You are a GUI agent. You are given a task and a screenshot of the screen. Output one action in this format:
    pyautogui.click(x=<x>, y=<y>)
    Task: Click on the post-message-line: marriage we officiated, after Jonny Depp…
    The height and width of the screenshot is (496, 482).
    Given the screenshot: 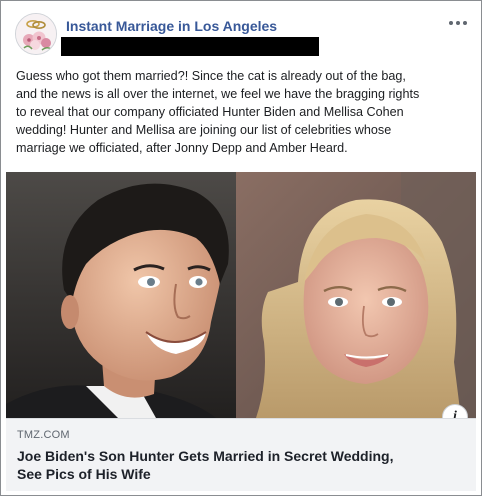 What is the action you would take?
    pyautogui.click(x=182, y=148)
    